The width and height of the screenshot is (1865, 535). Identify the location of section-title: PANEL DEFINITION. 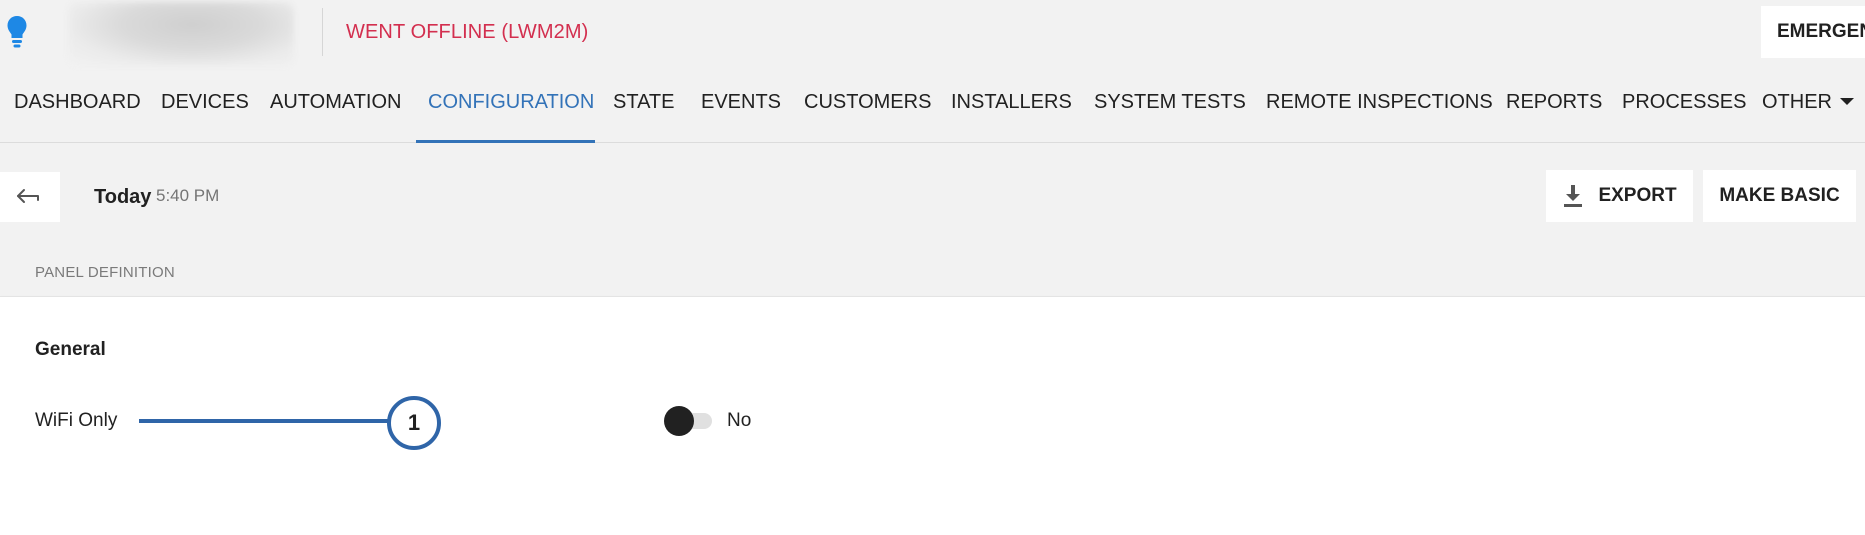
(105, 272).